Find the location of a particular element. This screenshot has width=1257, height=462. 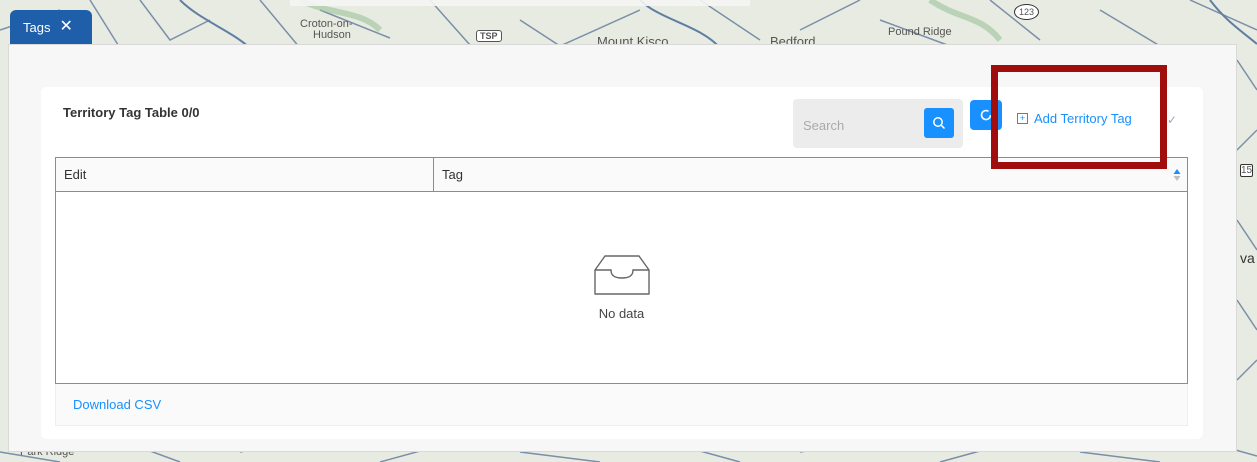

search-button is located at coordinates (939, 123).